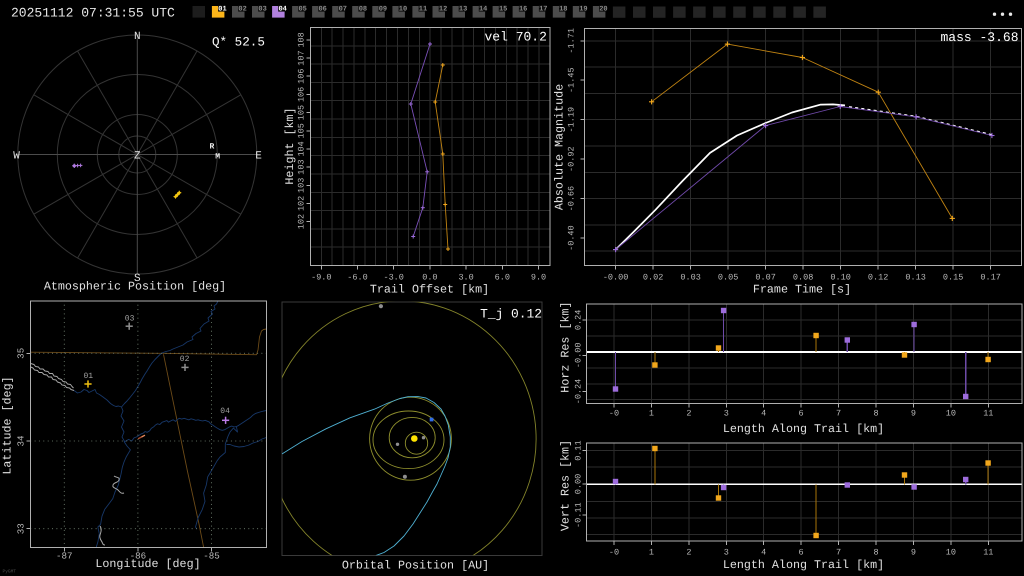 Image resolution: width=1024 pixels, height=576 pixels. I want to click on svg-text: 19, so click(583, 9).